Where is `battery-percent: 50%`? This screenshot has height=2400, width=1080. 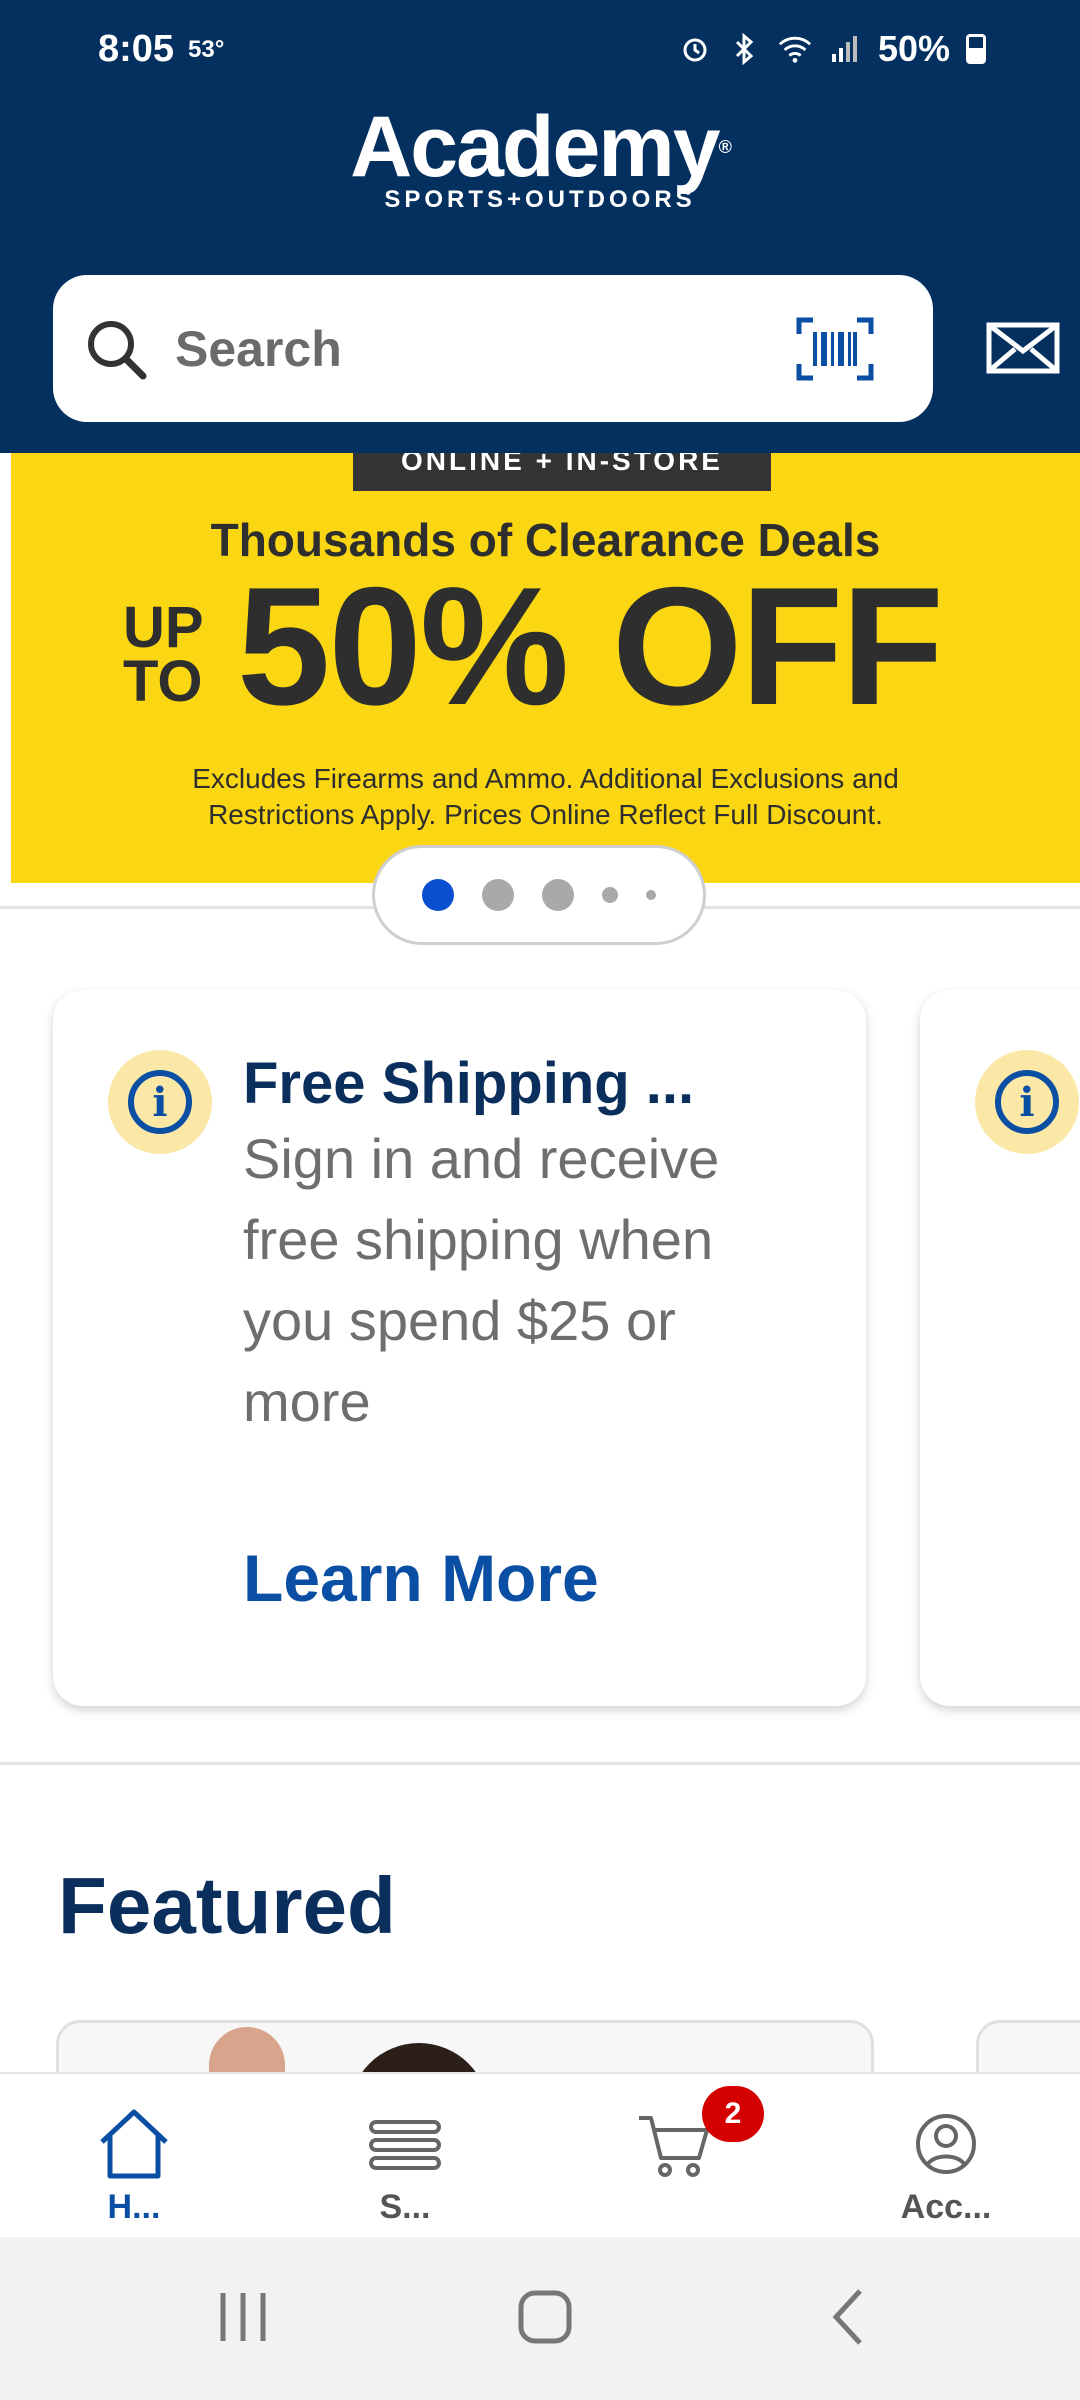 battery-percent: 50% is located at coordinates (913, 48).